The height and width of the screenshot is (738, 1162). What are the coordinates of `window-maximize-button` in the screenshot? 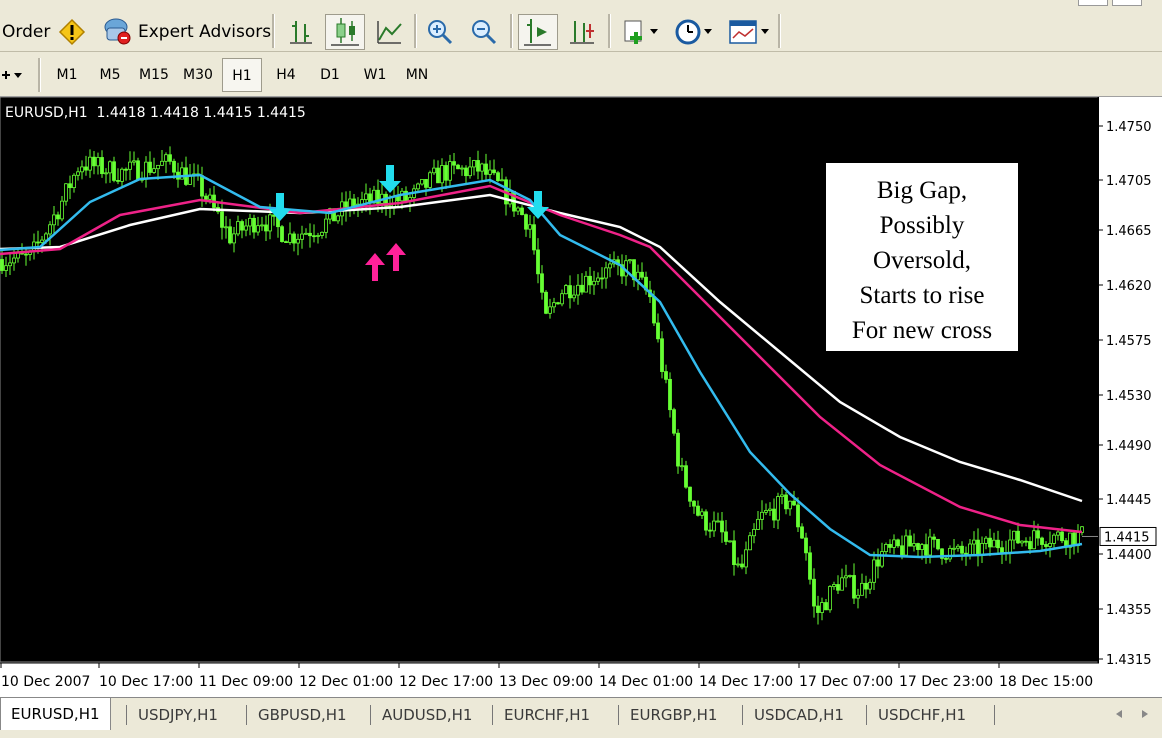 It's located at (1127, 3).